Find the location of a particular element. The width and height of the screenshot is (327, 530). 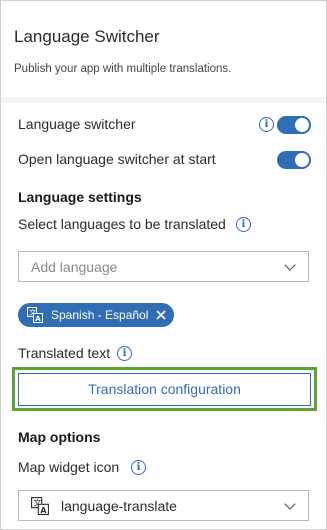

add-language-select: Add language is located at coordinates (163, 266).